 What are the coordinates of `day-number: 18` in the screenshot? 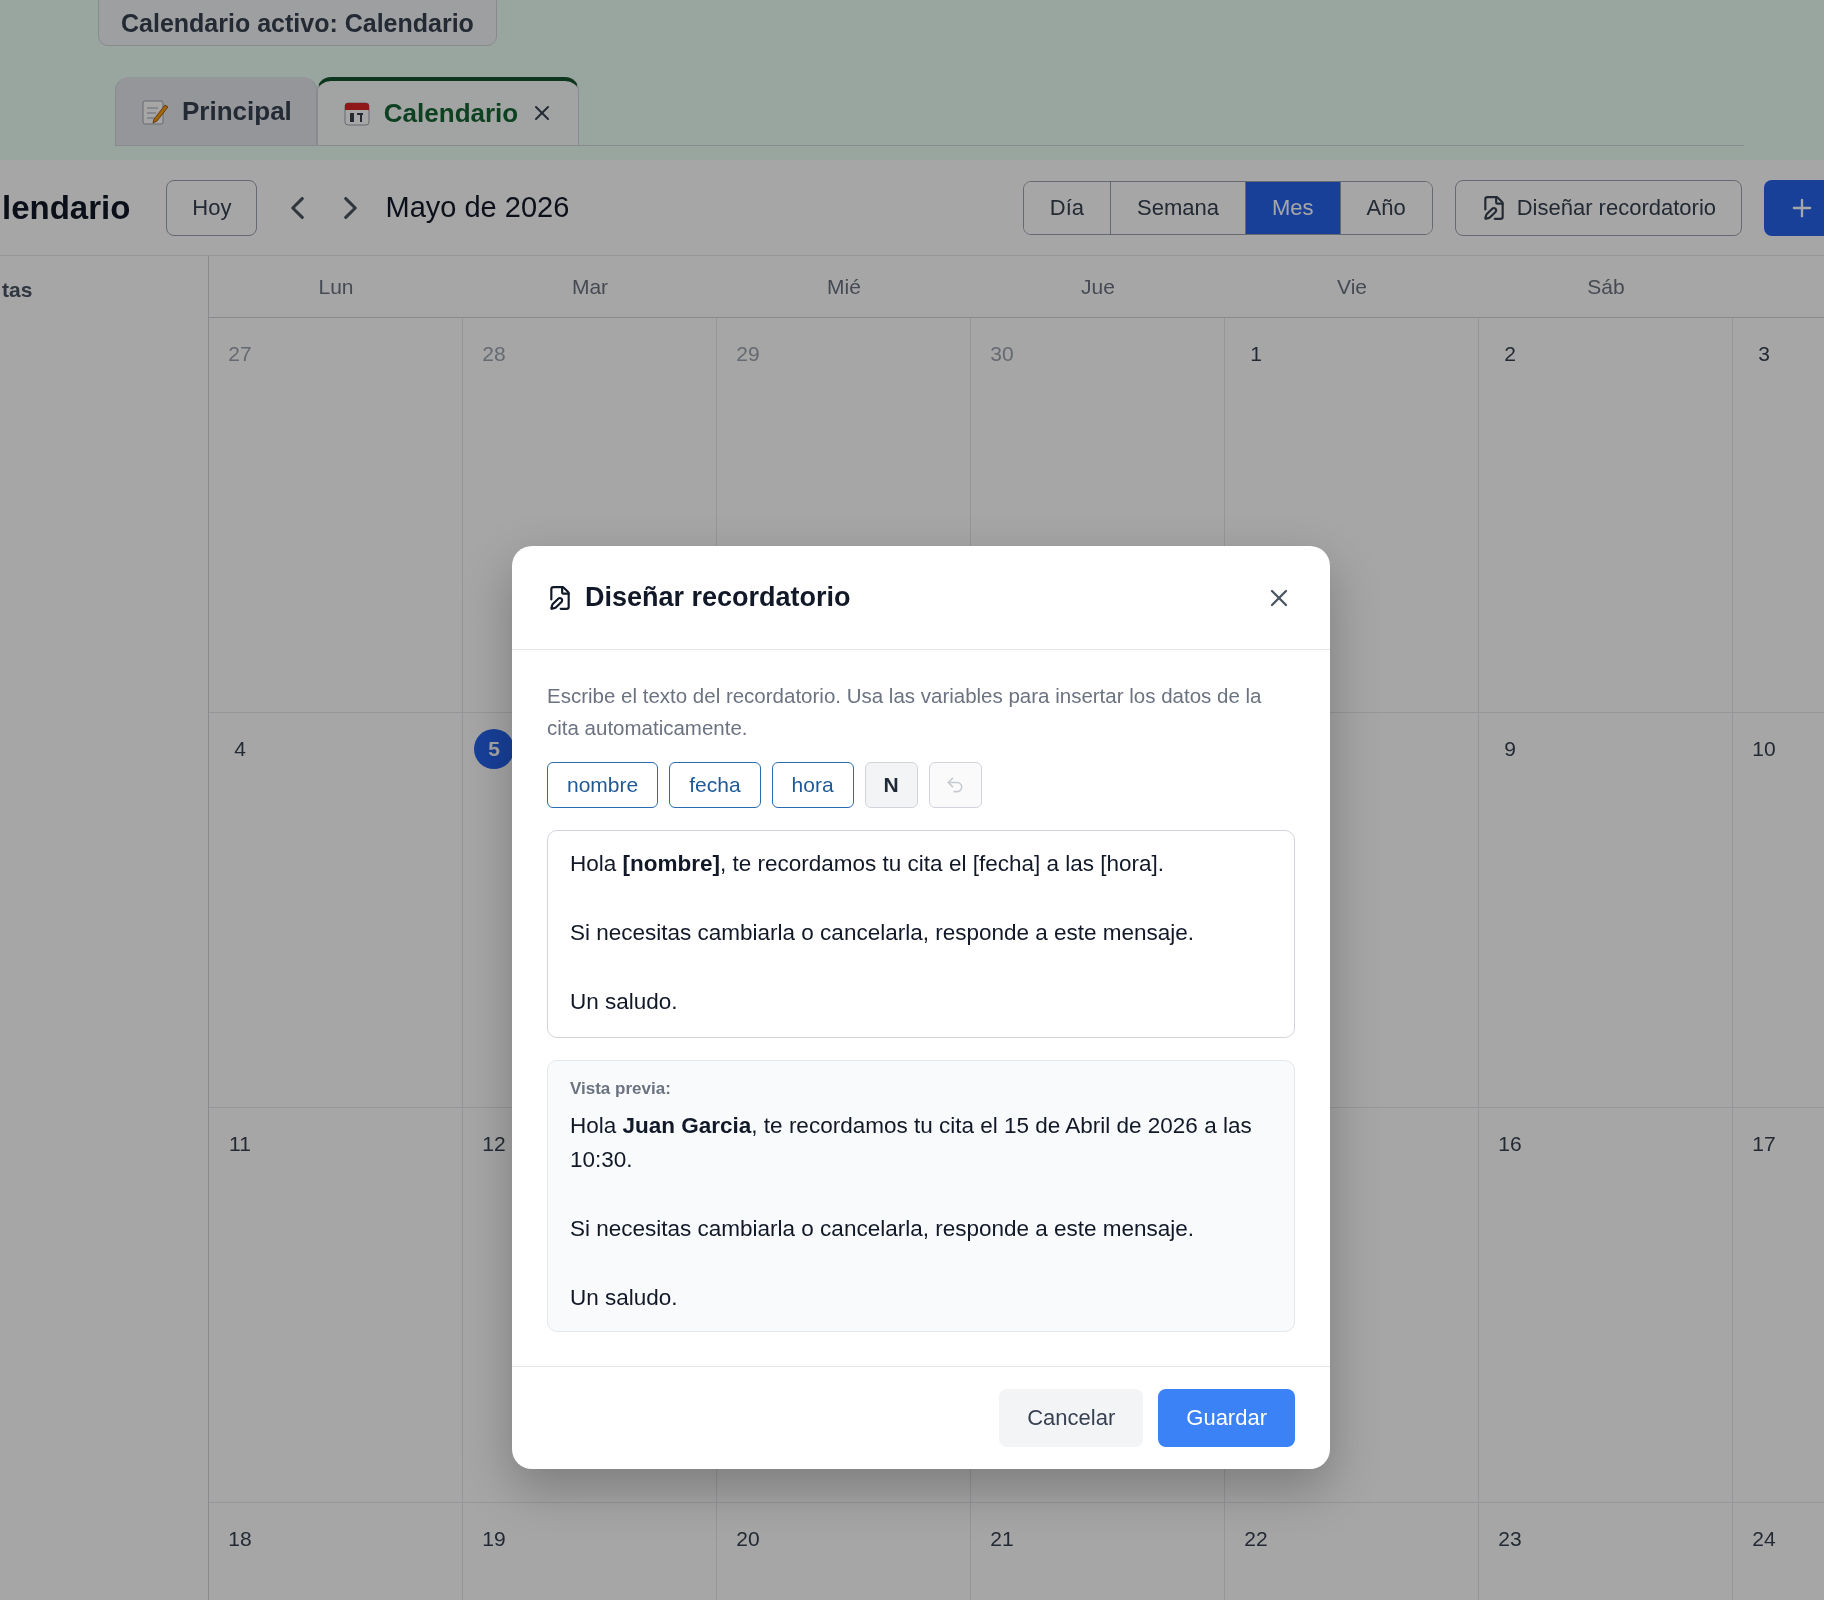 It's located at (240, 1539).